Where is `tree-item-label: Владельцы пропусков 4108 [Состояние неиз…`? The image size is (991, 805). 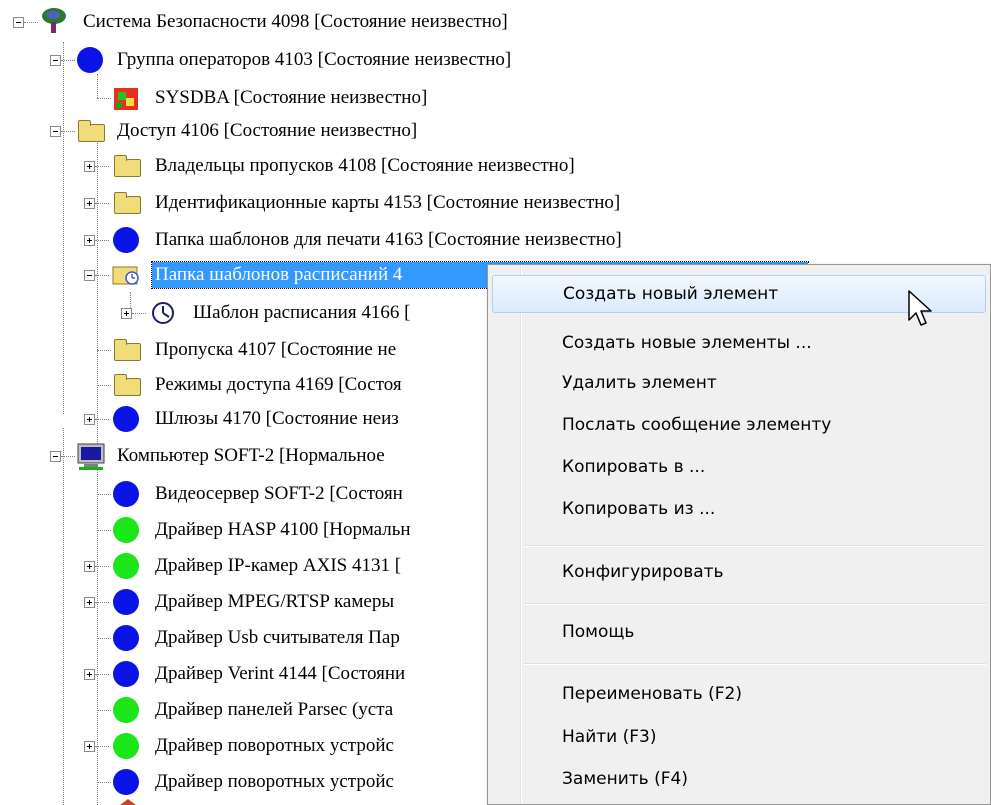
tree-item-label: Владельцы пропусков 4108 [Состояние неиз… is located at coordinates (365, 165).